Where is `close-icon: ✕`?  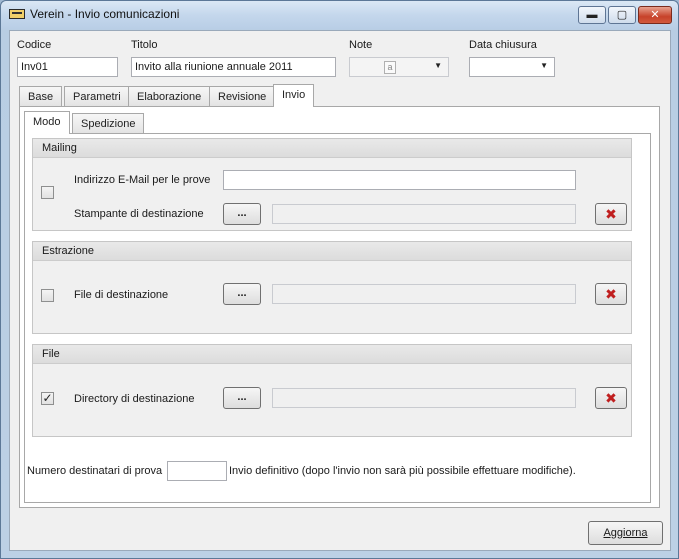 close-icon: ✕ is located at coordinates (655, 15).